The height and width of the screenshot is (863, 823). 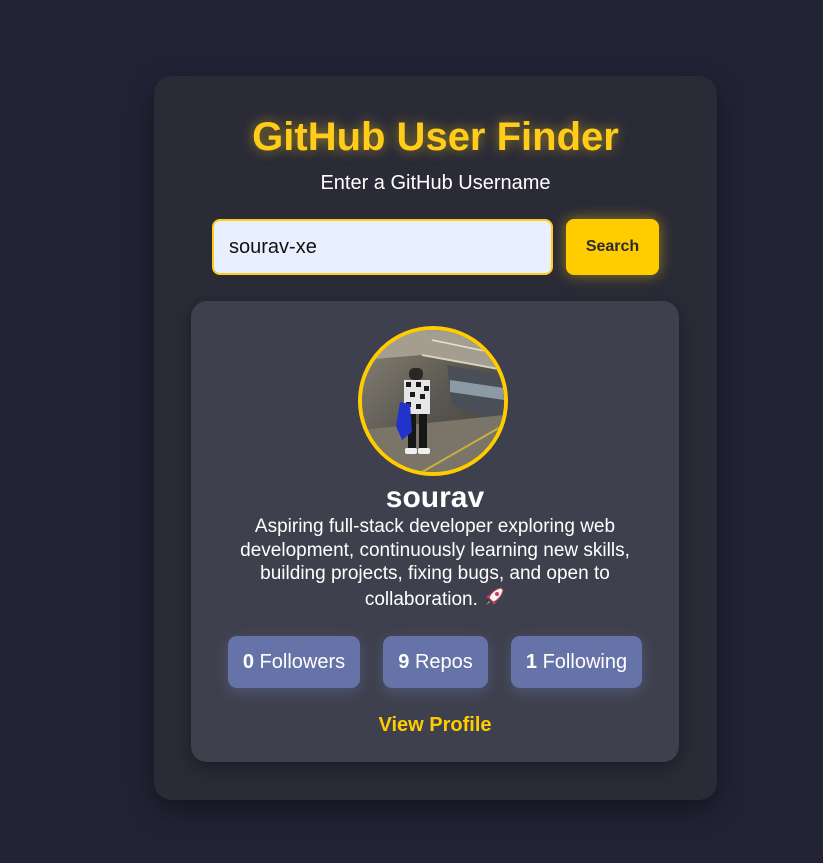 I want to click on search-button: Search, so click(x=612, y=247).